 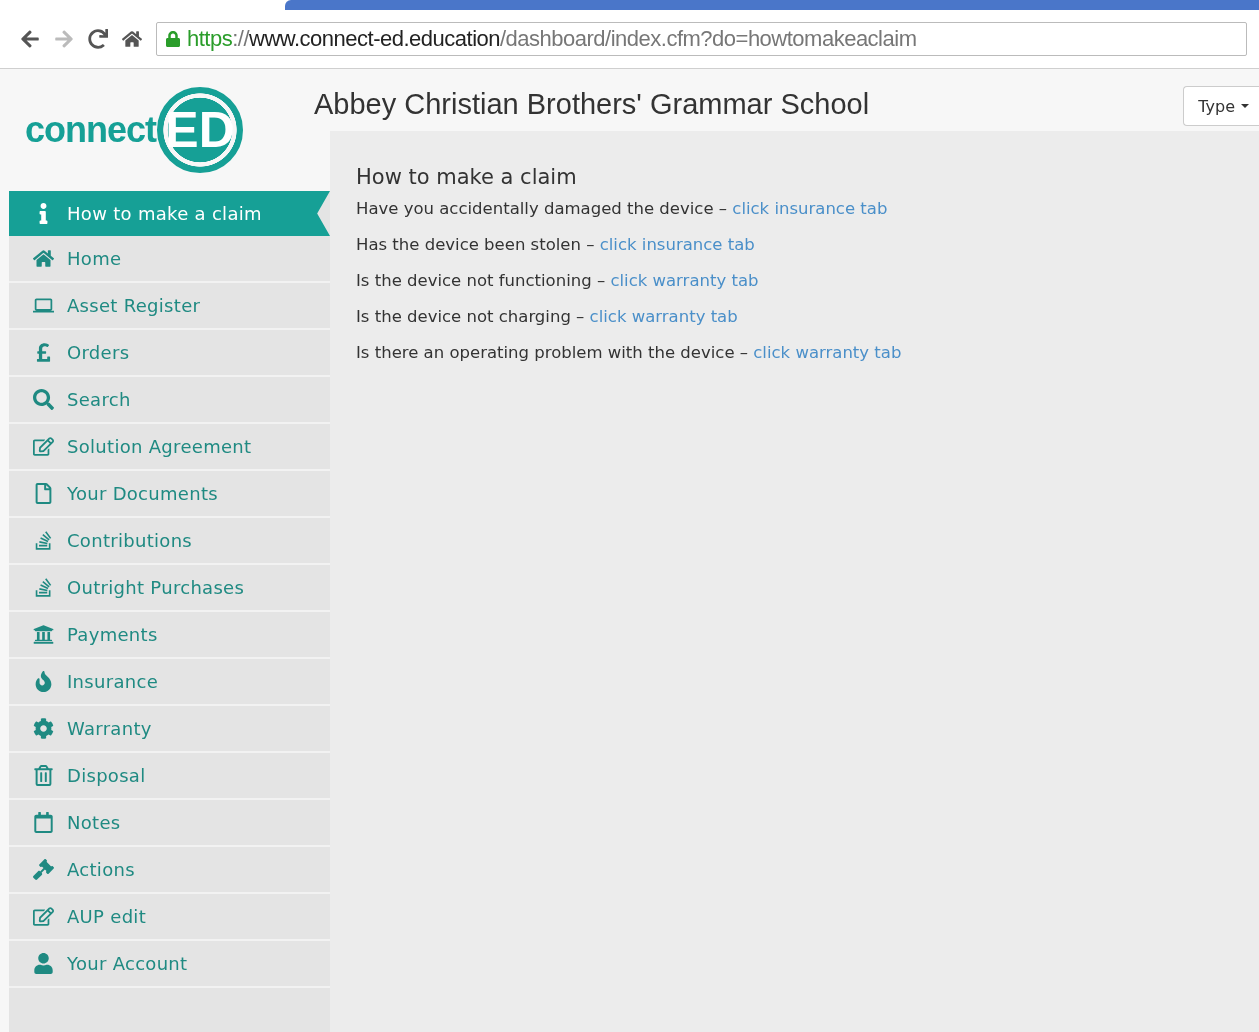 I want to click on url-text: ://, so click(x=241, y=39).